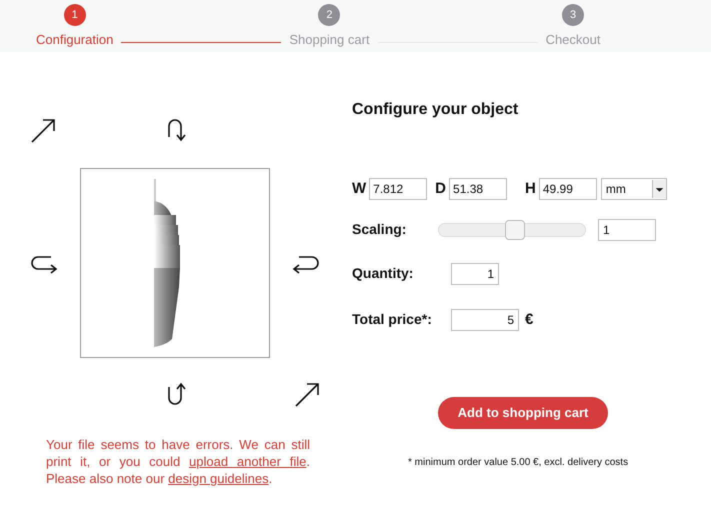 This screenshot has height=509, width=711. I want to click on dimension-label: W, so click(359, 189).